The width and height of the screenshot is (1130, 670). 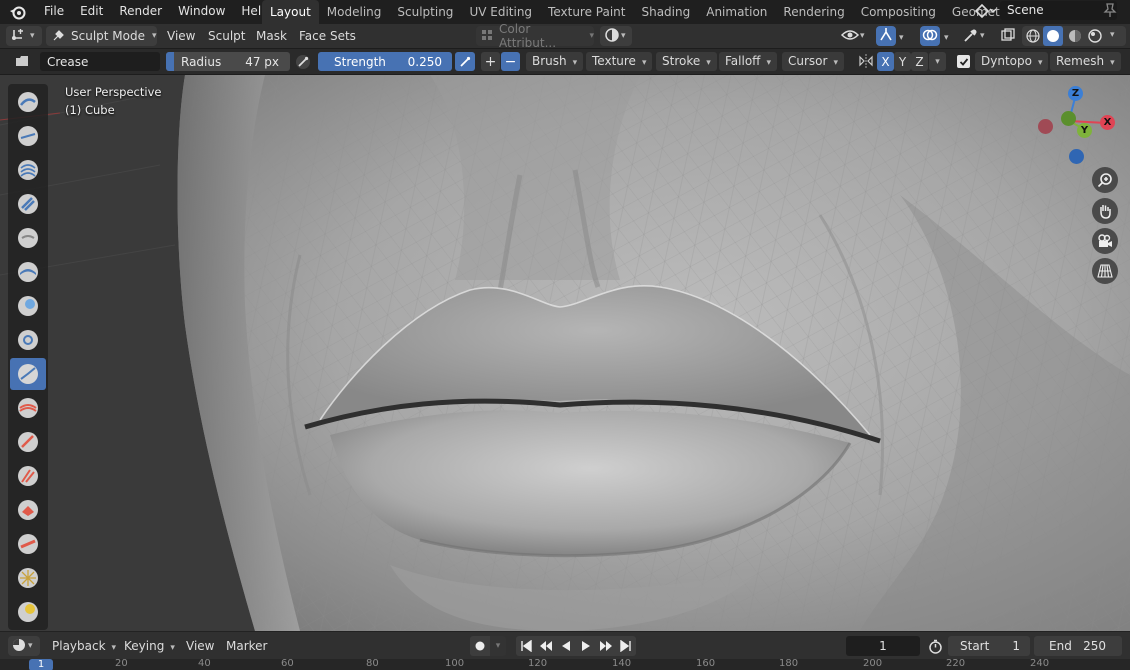 What do you see at coordinates (1045, 126) in the screenshot?
I see `gizmo-neg-x-axis` at bounding box center [1045, 126].